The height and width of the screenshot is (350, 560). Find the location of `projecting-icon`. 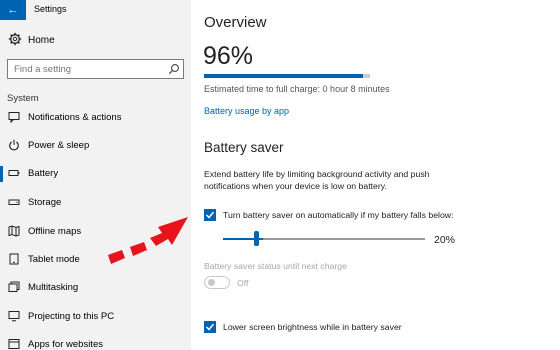

projecting-icon is located at coordinates (14, 316).